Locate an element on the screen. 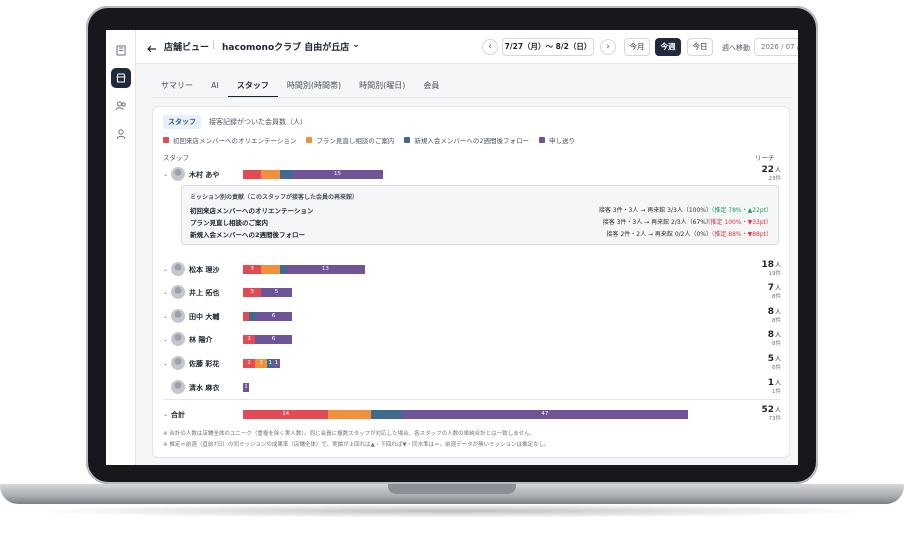 This screenshot has width=904, height=548. legend-label: 申し送り is located at coordinates (562, 141).